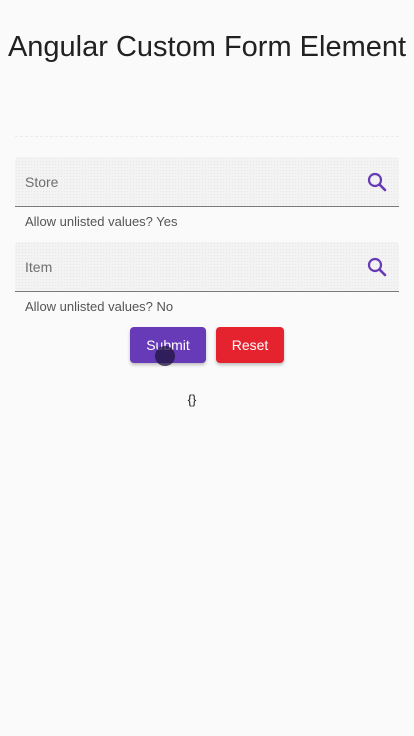  Describe the element at coordinates (101, 221) in the screenshot. I see `store-hint: Allow unlisted values? Yes` at that location.